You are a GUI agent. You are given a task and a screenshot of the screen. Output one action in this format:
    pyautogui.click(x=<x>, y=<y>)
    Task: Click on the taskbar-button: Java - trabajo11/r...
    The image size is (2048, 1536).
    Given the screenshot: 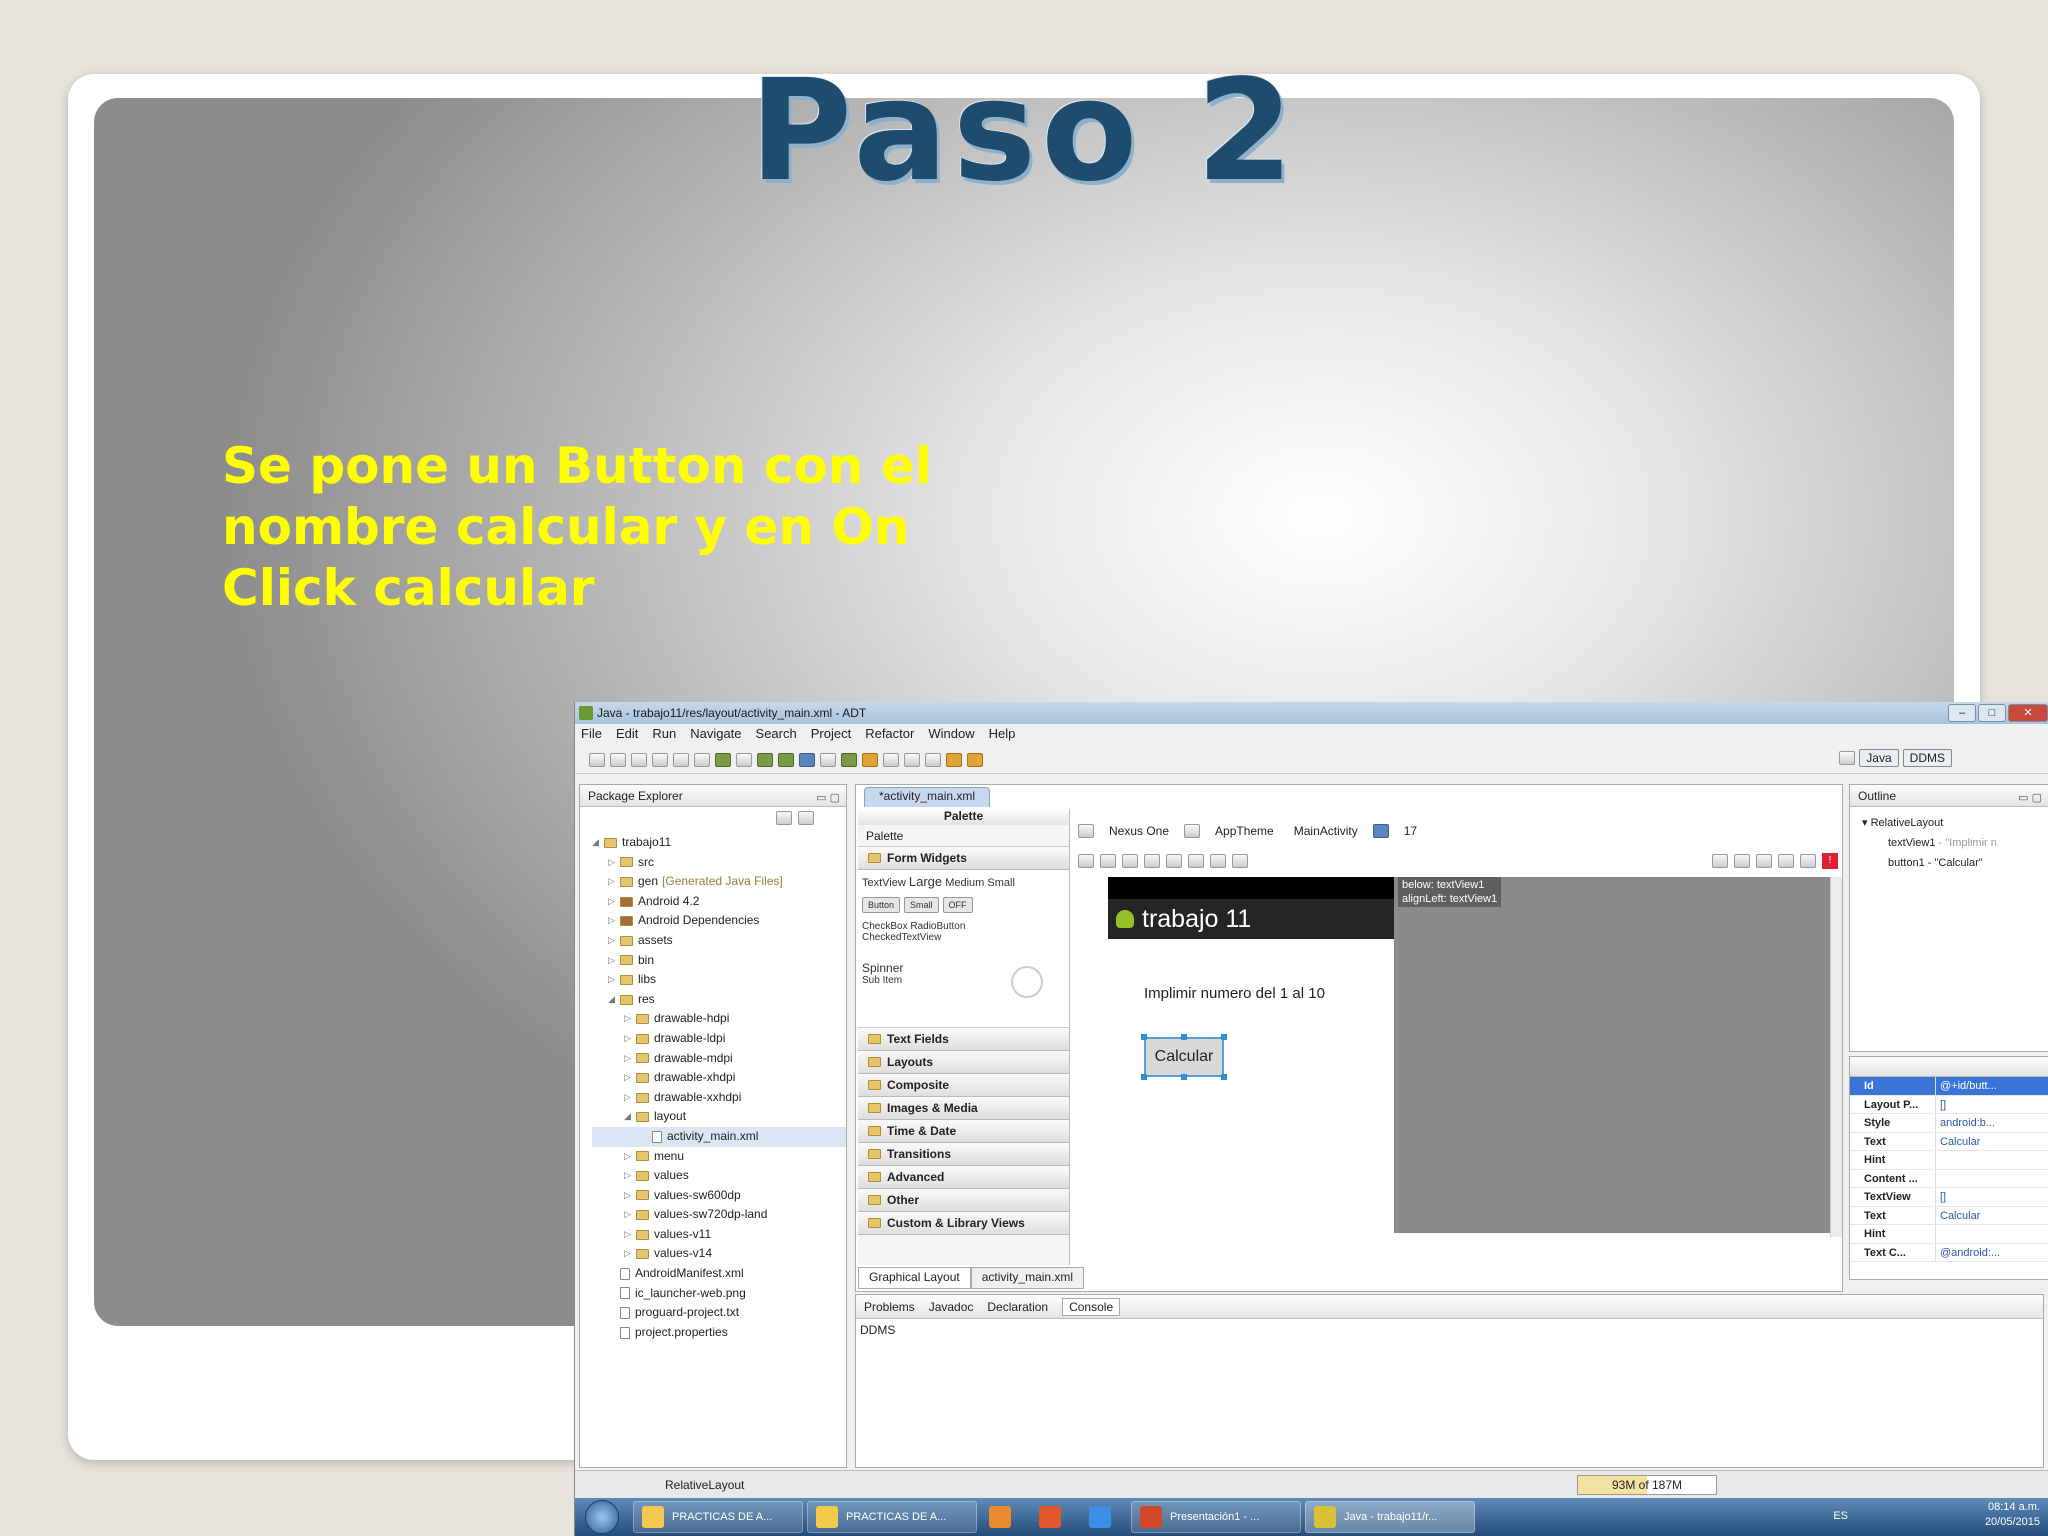 What is the action you would take?
    pyautogui.click(x=1390, y=1517)
    